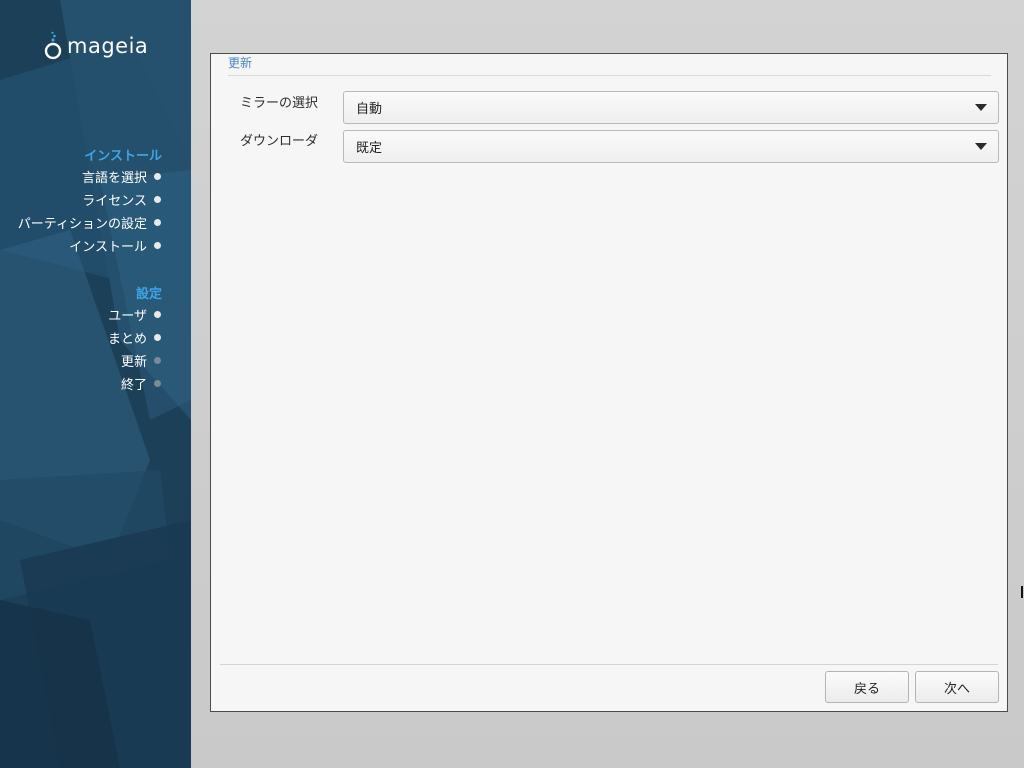  I want to click on panel-title-divider, so click(609, 75).